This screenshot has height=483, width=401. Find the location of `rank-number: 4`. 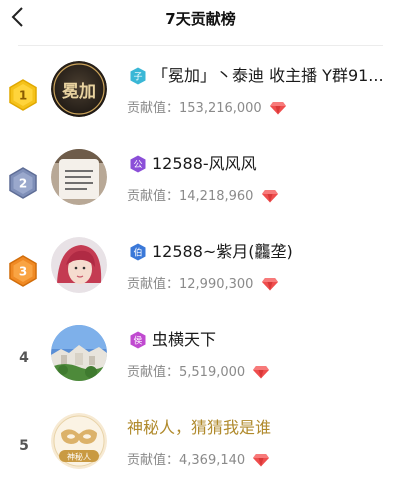

rank-number: 4 is located at coordinates (24, 358).